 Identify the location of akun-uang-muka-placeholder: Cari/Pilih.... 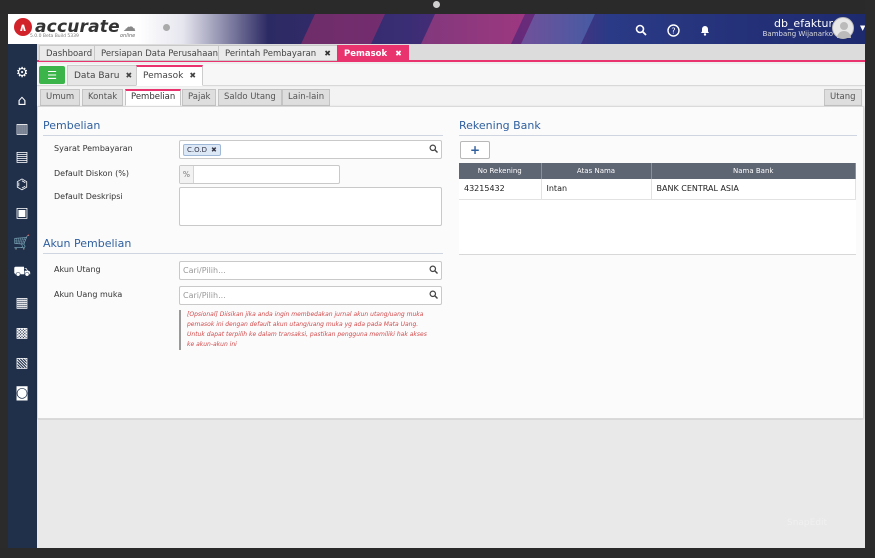
(204, 295).